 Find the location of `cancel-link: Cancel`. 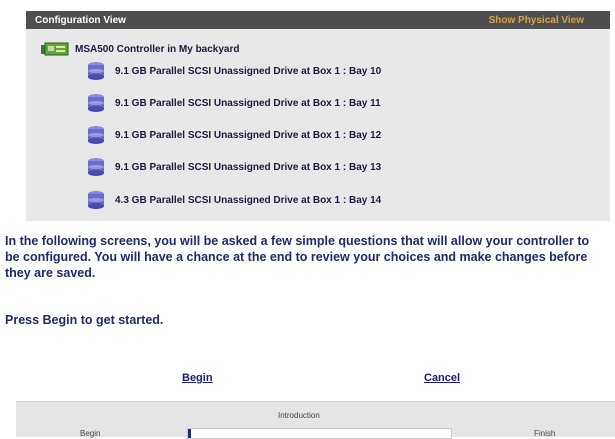

cancel-link: Cancel is located at coordinates (442, 378).